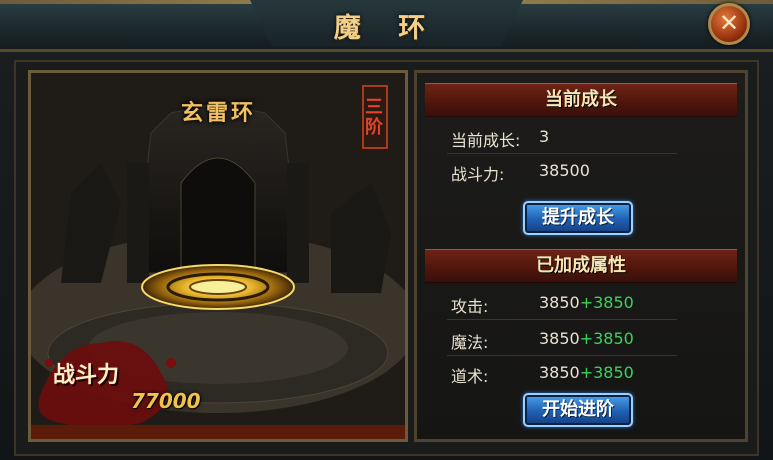  What do you see at coordinates (578, 410) in the screenshot?
I see `start-advance-button: 开始进阶` at bounding box center [578, 410].